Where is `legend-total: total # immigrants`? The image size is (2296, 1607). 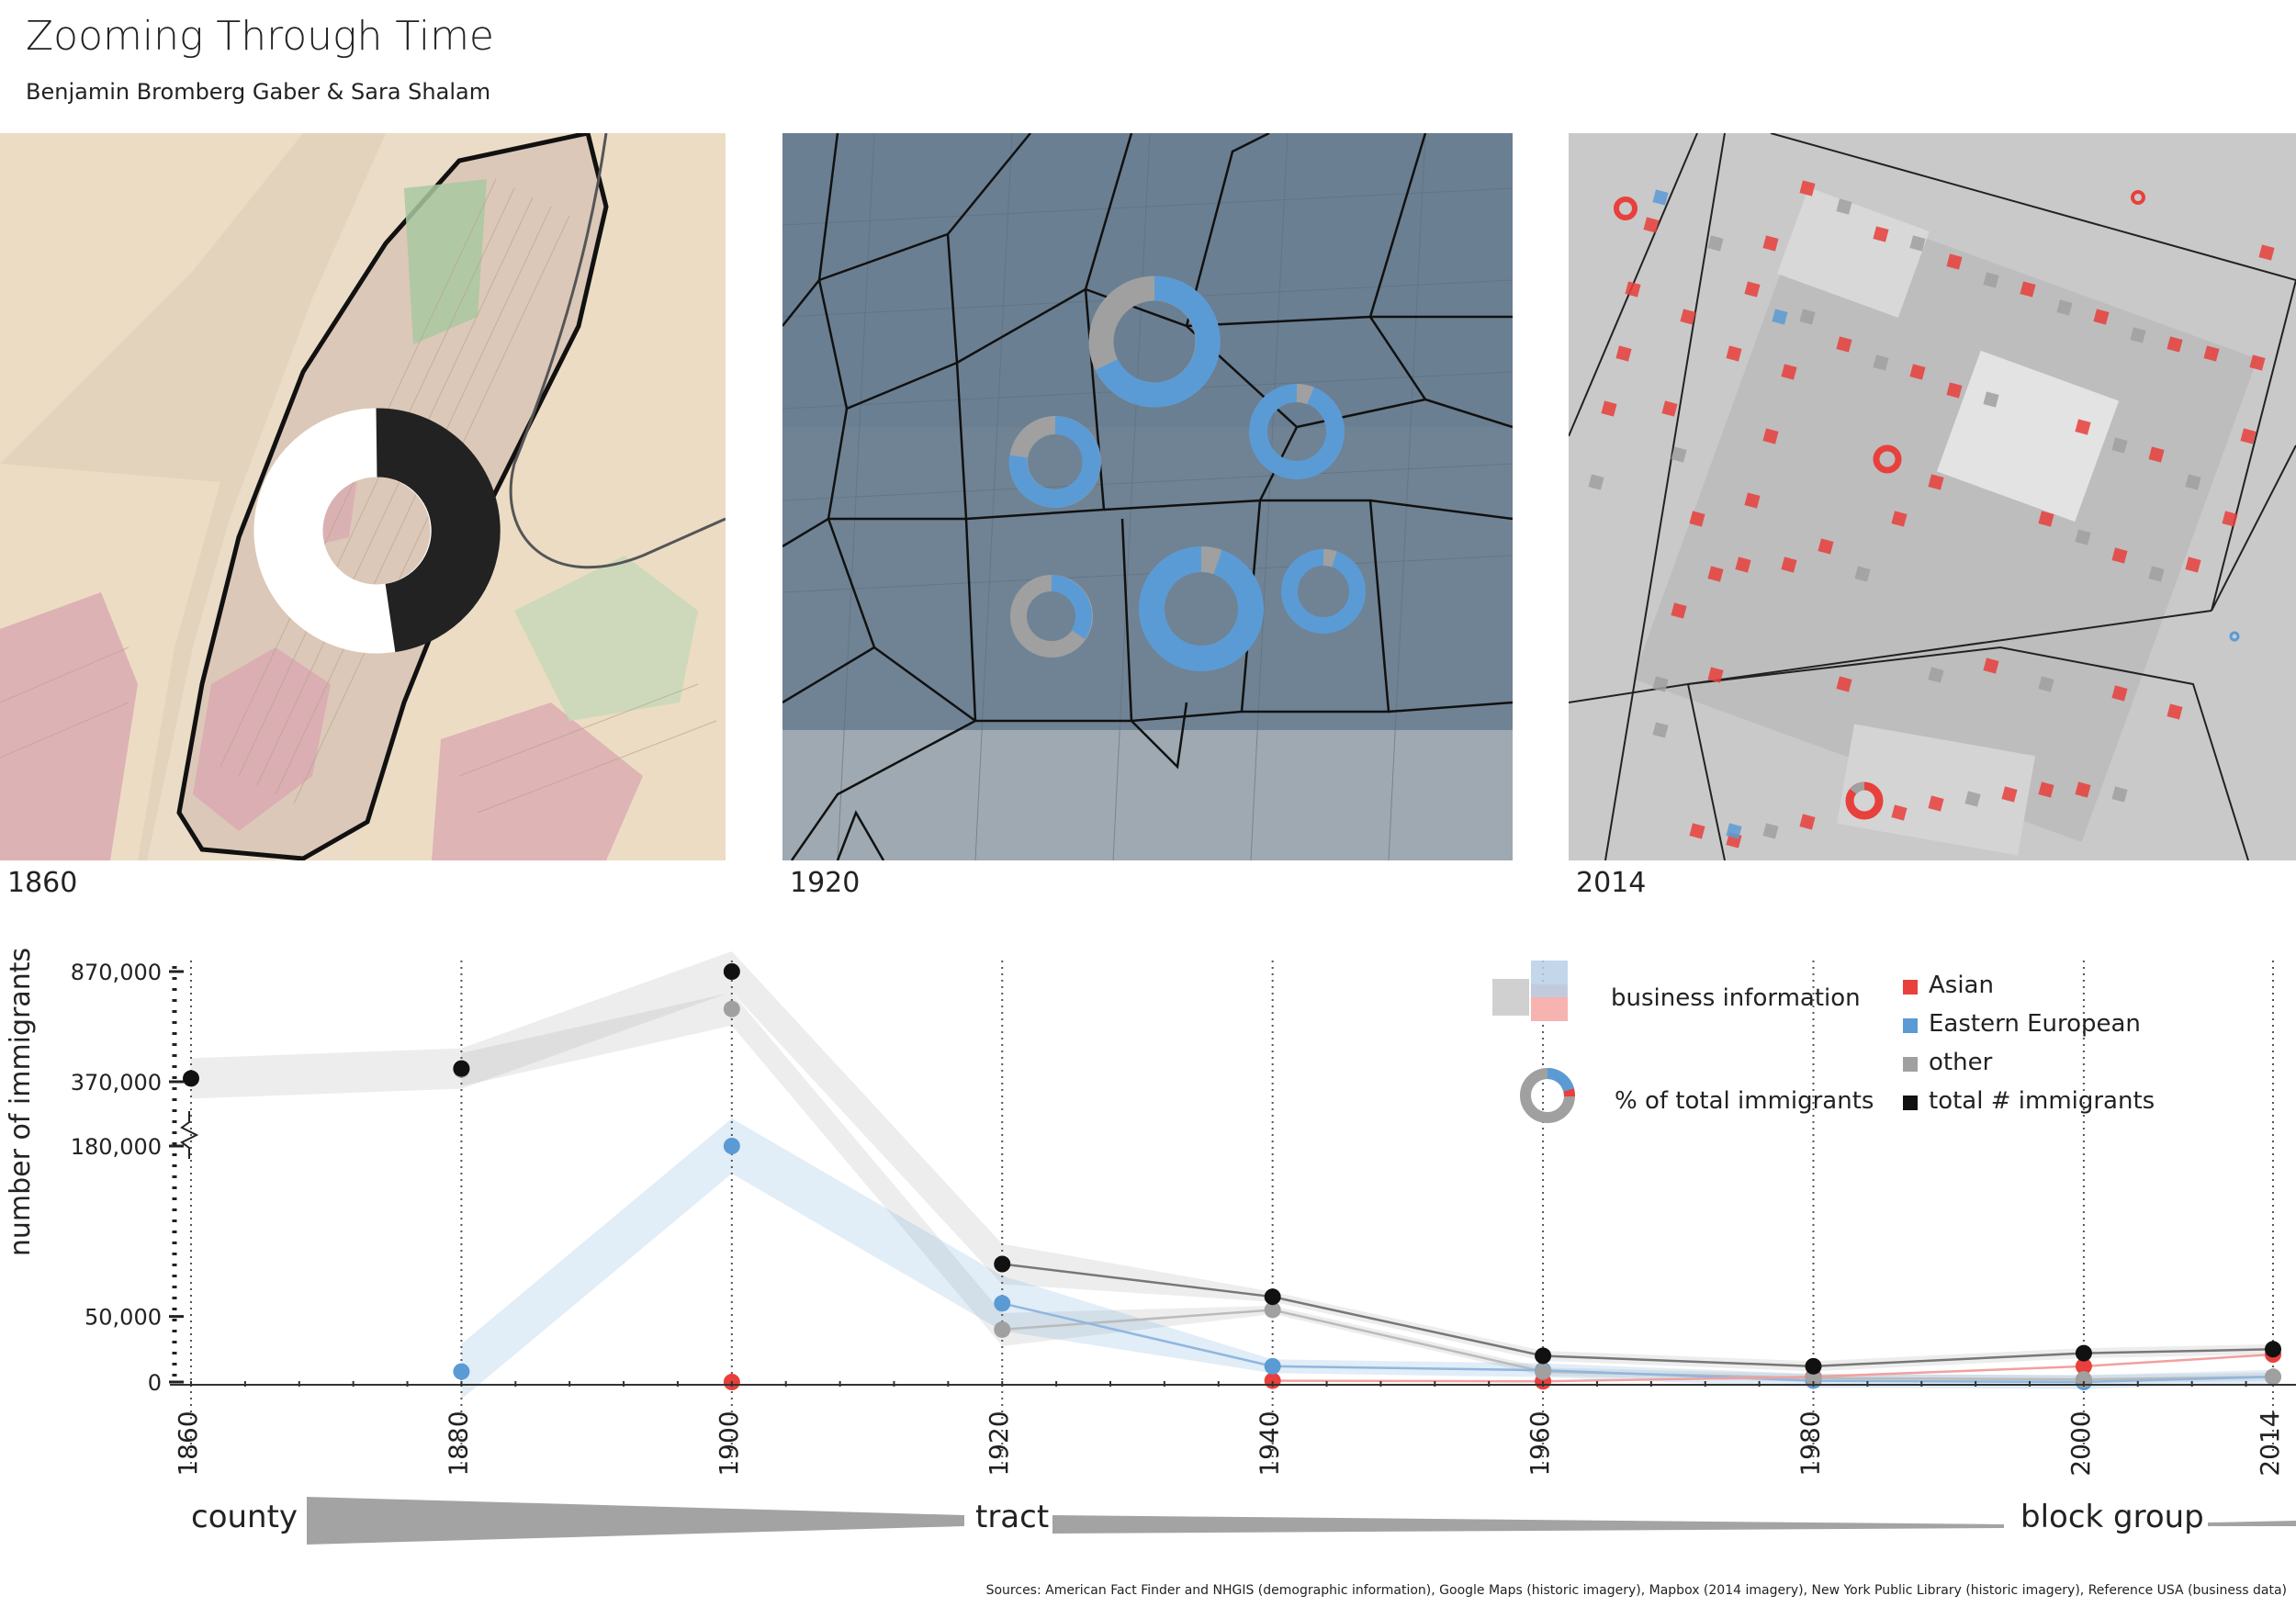 legend-total: total # immigrants is located at coordinates (2042, 1101).